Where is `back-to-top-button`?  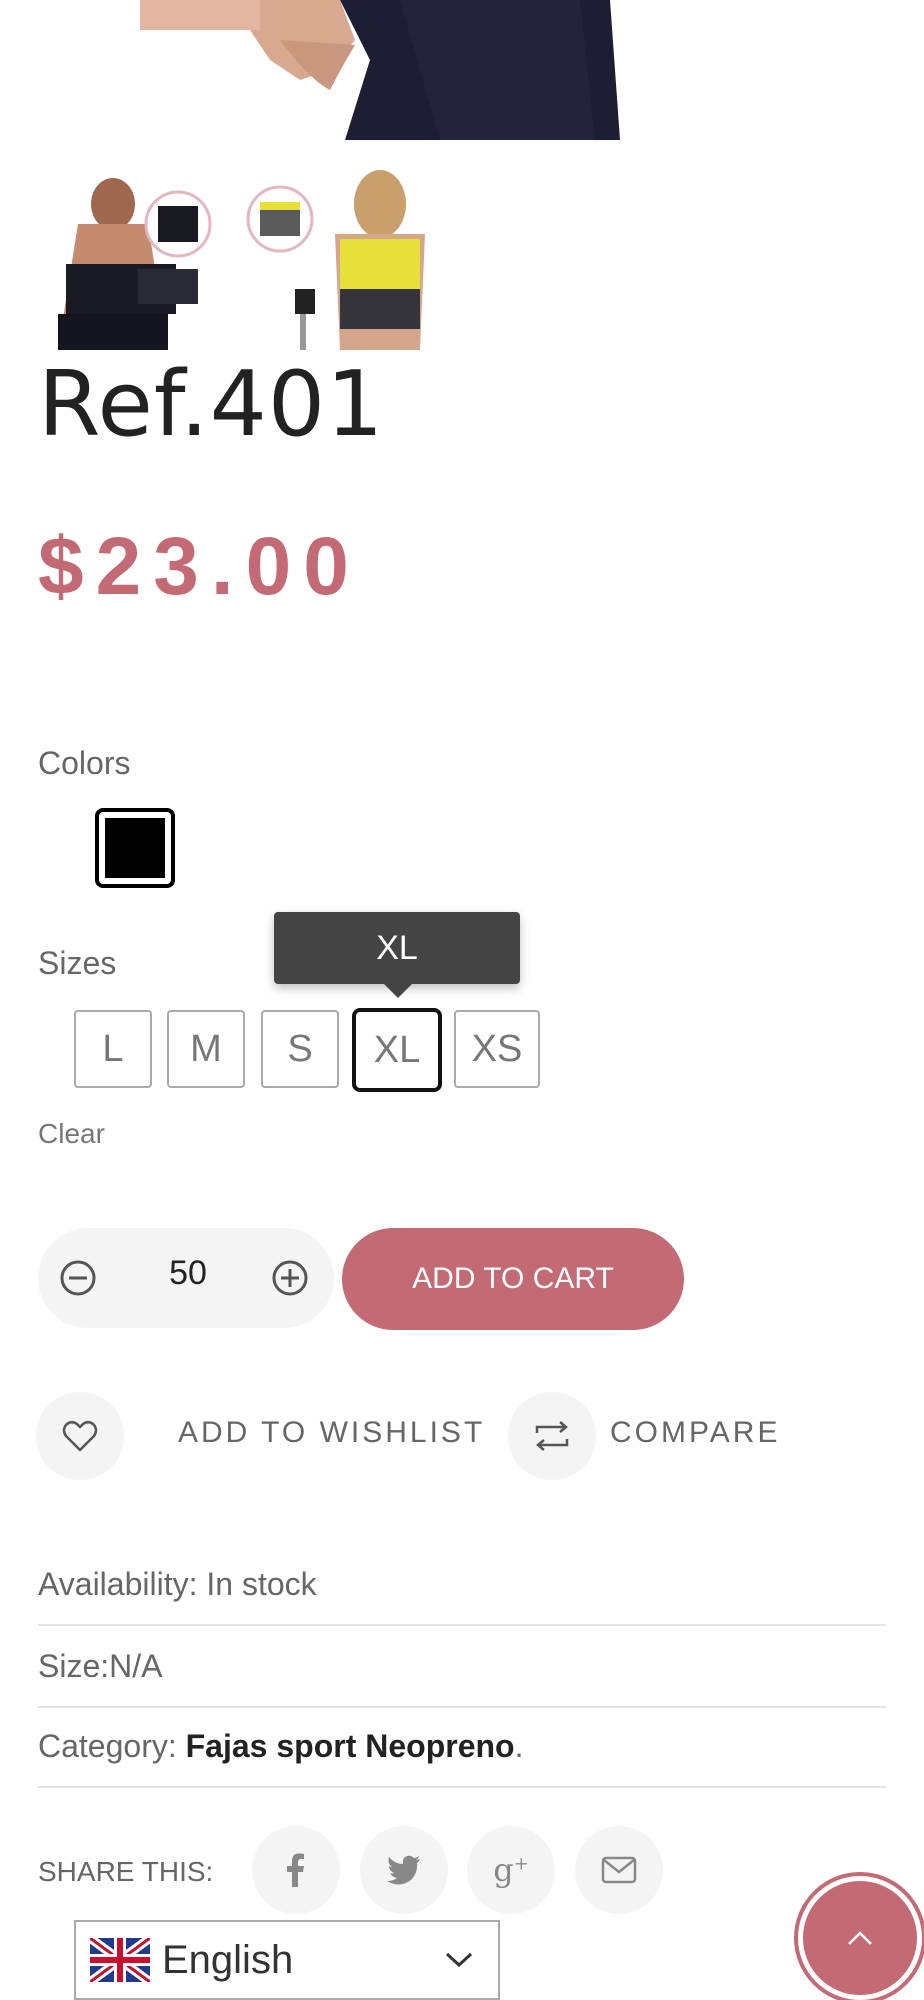
back-to-top-button is located at coordinates (860, 1938).